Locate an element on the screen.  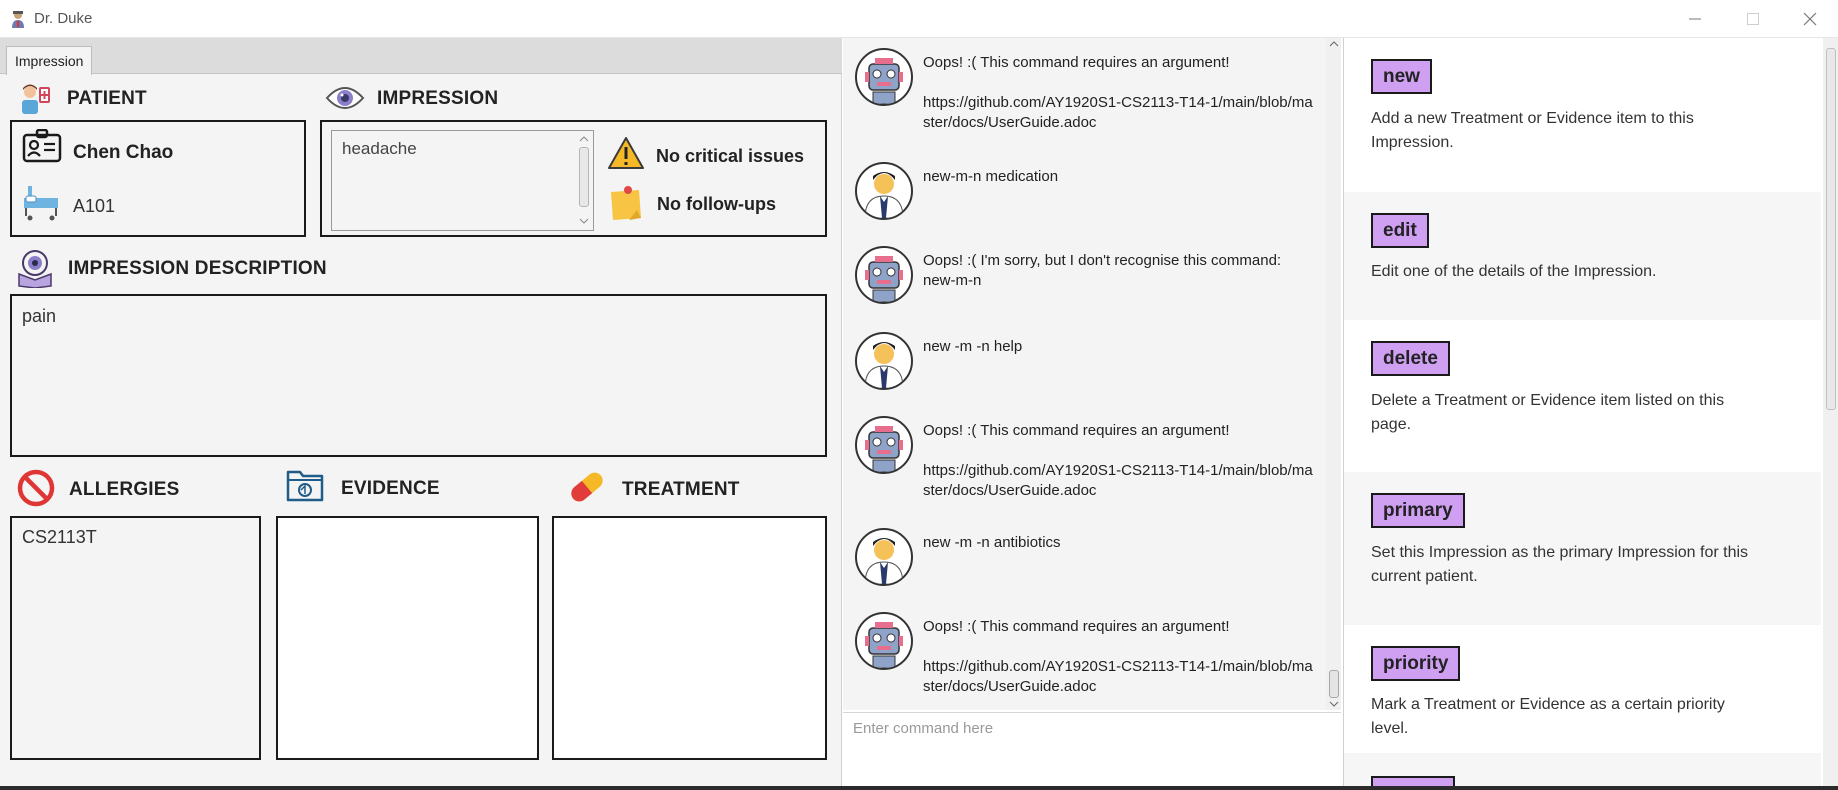
chat-scrollbar is located at coordinates (1333, 374).